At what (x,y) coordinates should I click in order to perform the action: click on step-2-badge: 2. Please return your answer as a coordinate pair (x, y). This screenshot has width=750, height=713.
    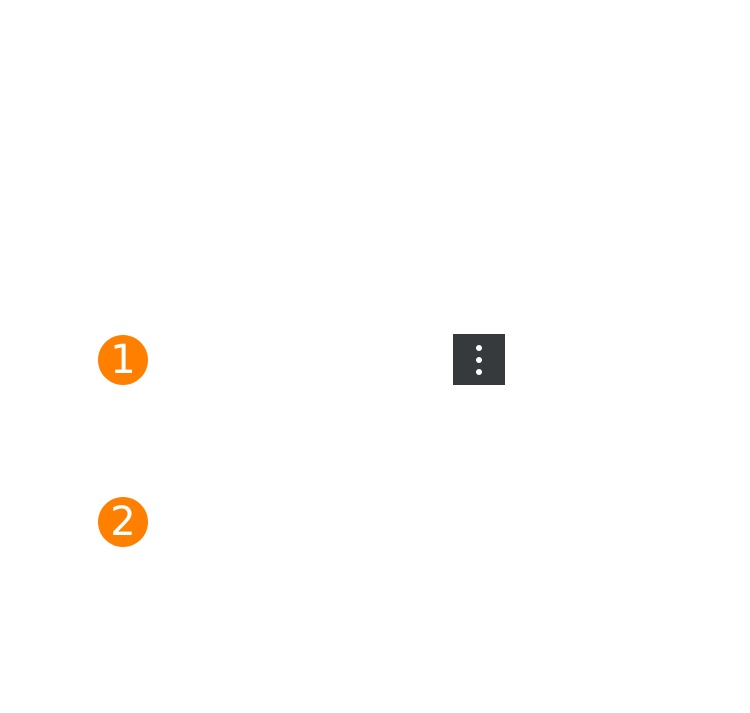
    Looking at the image, I should click on (123, 522).